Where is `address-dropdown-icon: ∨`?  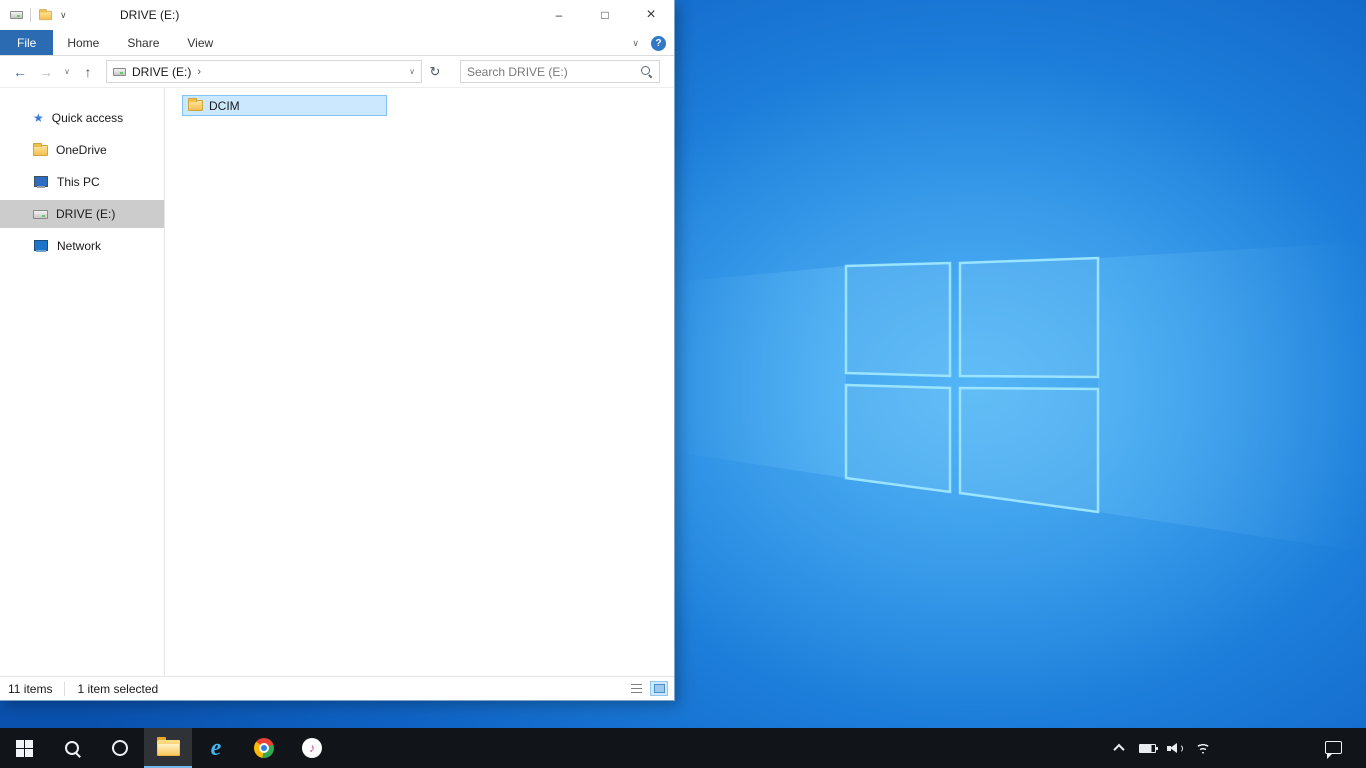 address-dropdown-icon: ∨ is located at coordinates (412, 71).